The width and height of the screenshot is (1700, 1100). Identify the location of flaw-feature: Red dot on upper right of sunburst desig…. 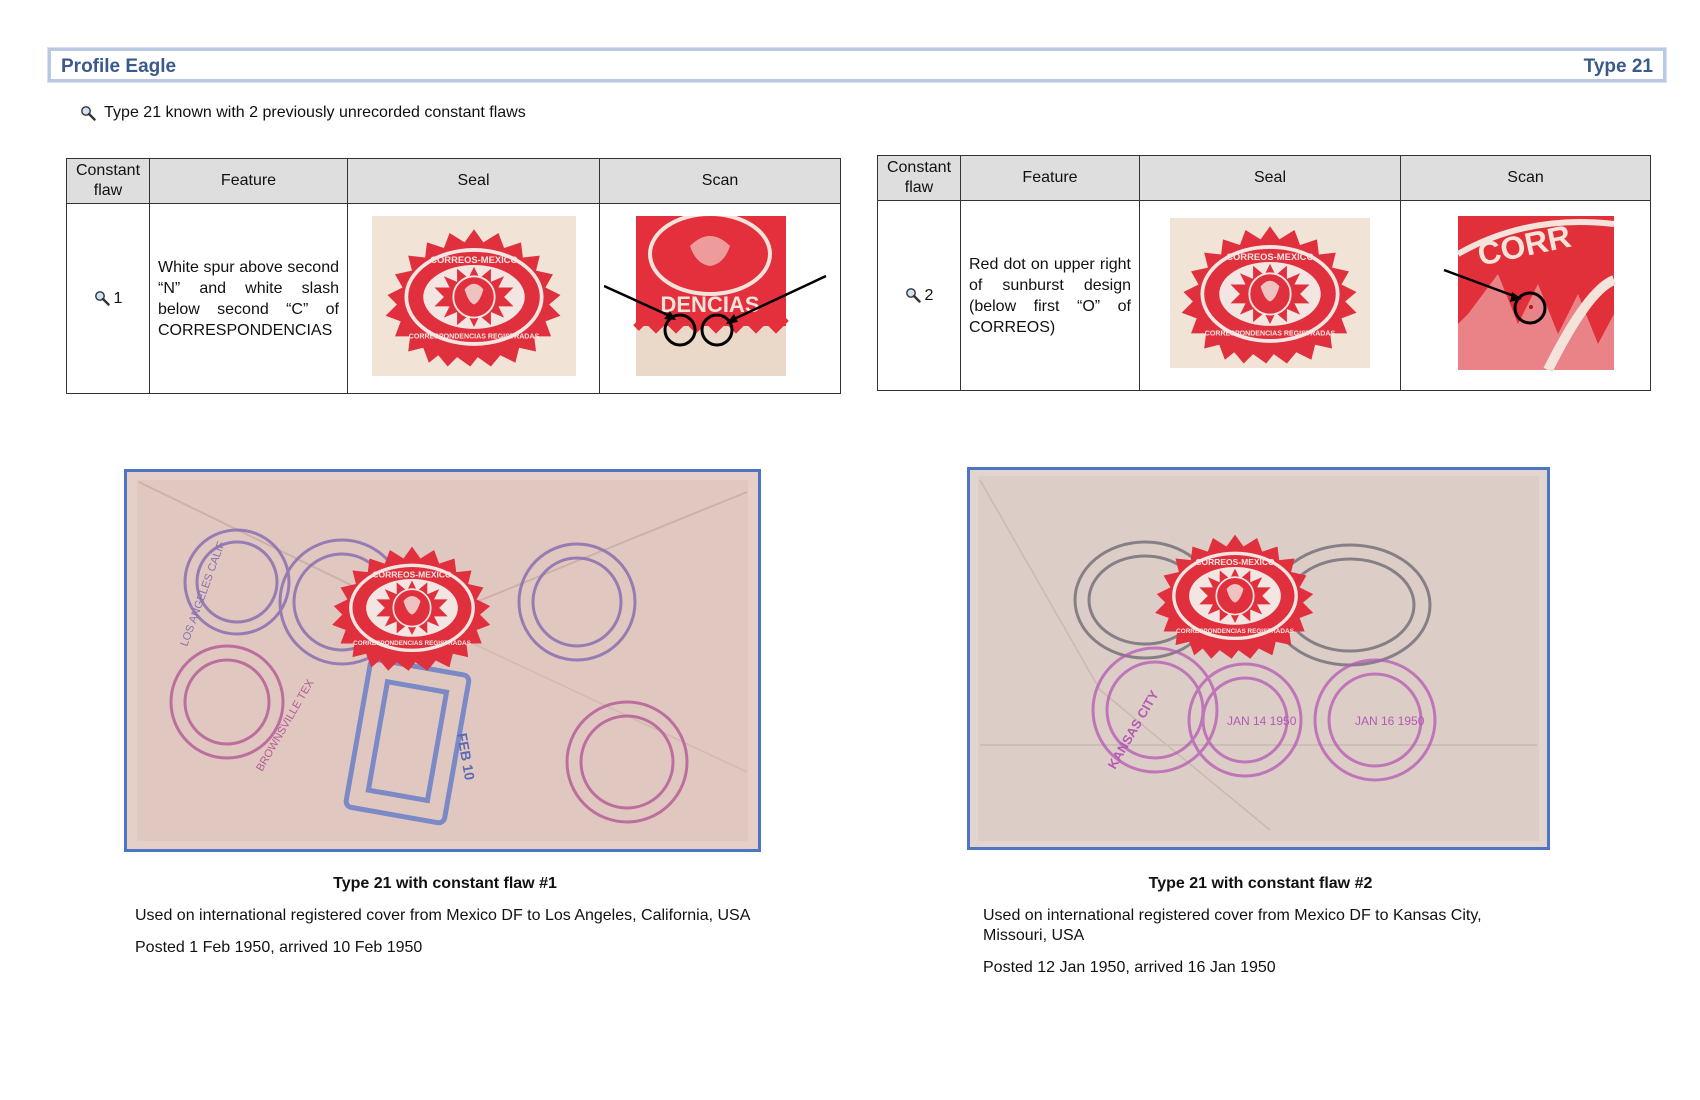
(1050, 295).